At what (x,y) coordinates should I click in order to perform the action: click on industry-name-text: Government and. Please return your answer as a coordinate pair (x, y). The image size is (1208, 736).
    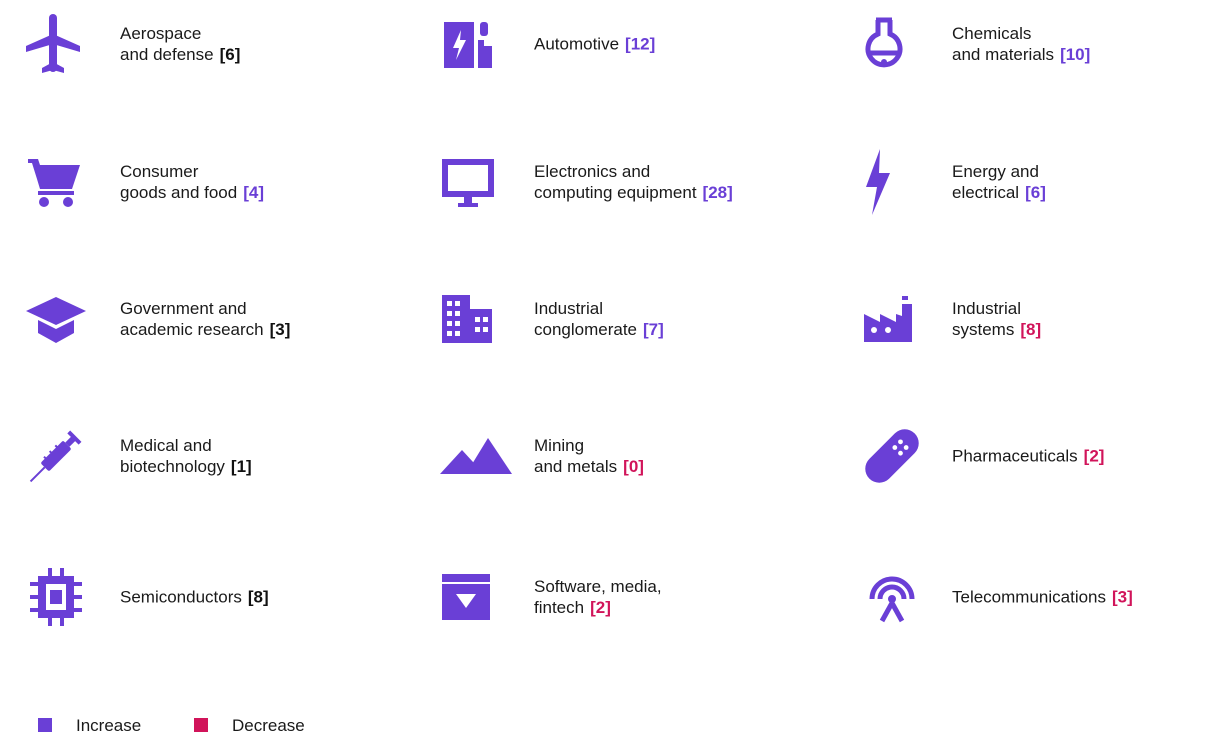
    Looking at the image, I should click on (183, 308).